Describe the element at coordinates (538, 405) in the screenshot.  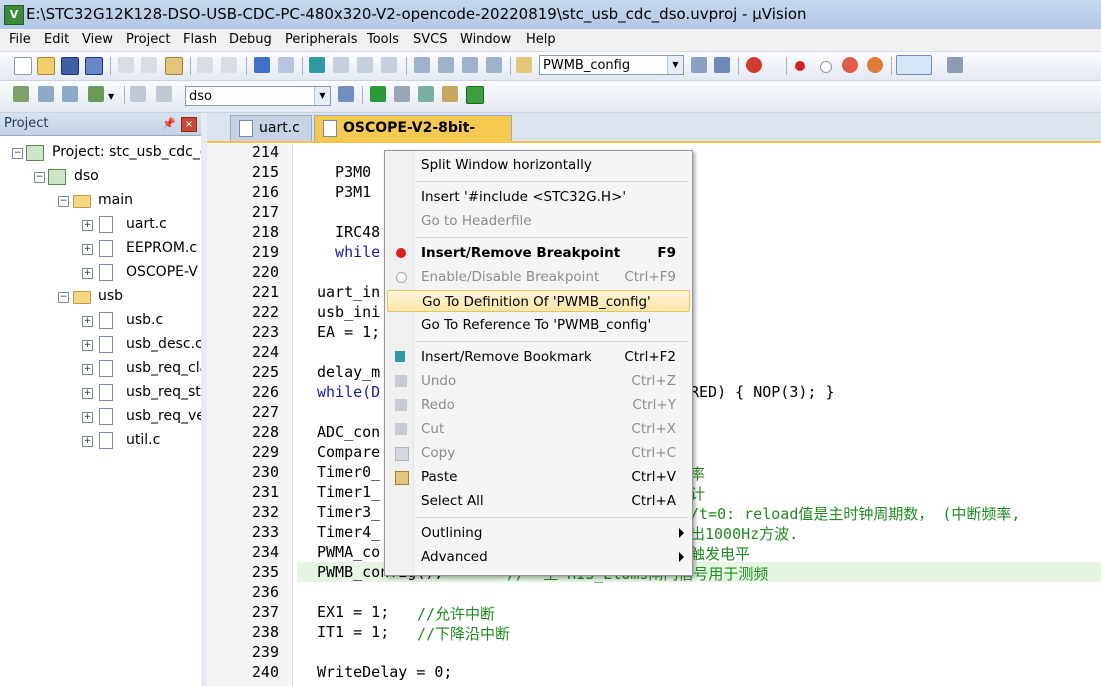
I see `menu-item-redo: Redo Ctrl+Y` at that location.